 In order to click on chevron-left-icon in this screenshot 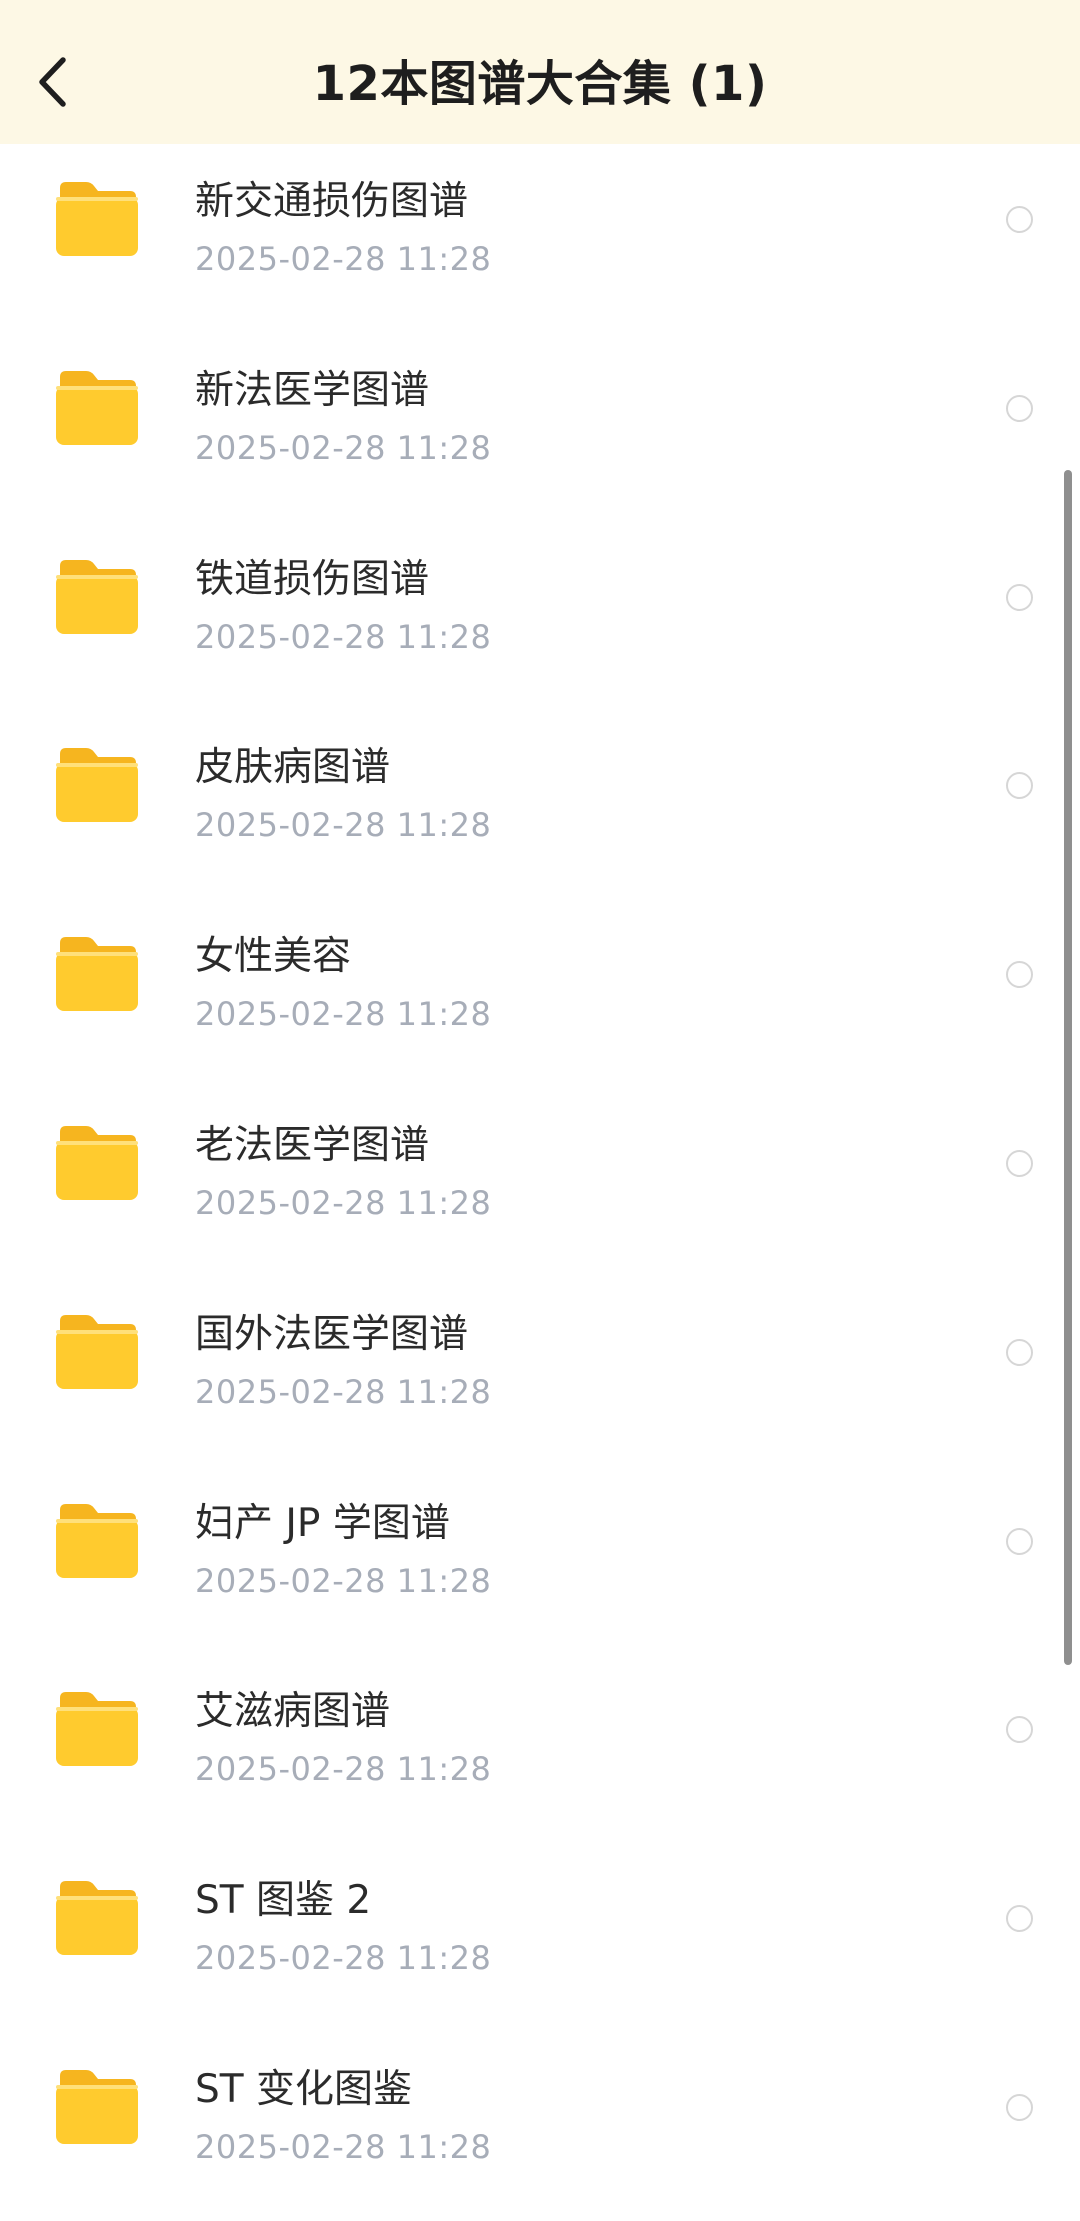, I will do `click(52, 82)`.